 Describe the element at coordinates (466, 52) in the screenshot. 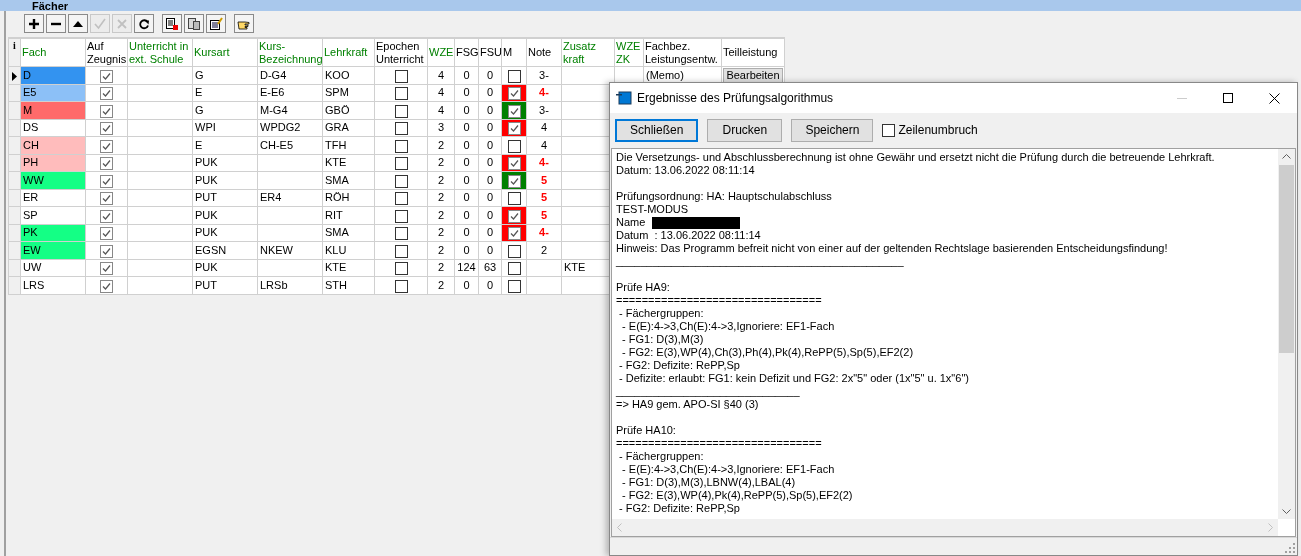

I see `column-header: FSG` at that location.